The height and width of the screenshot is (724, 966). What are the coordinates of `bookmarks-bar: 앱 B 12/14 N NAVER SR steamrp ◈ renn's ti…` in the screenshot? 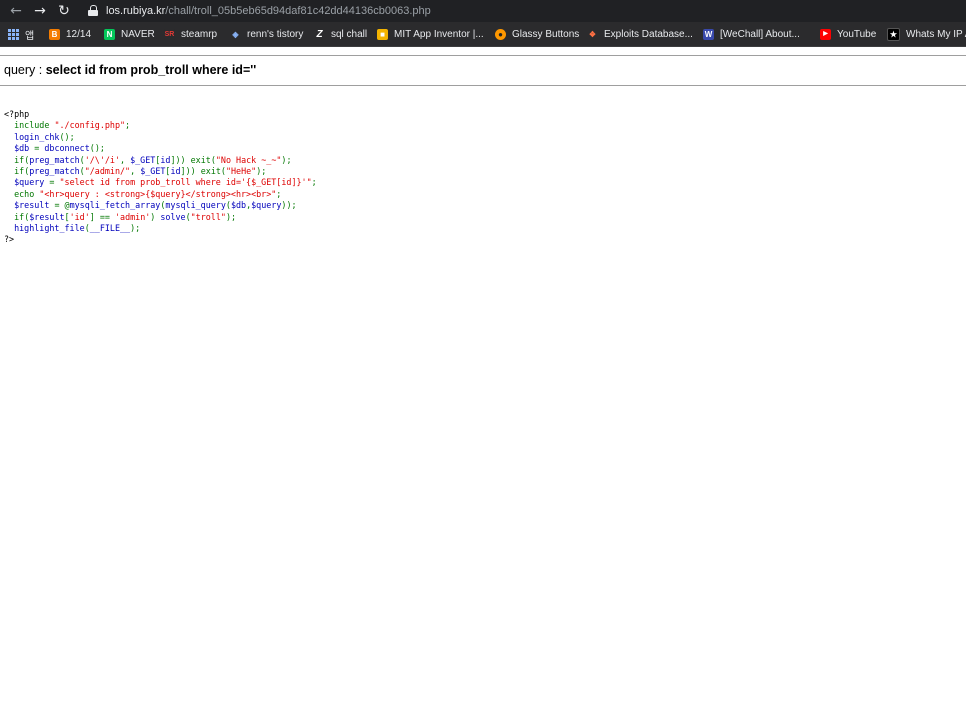 It's located at (483, 34).